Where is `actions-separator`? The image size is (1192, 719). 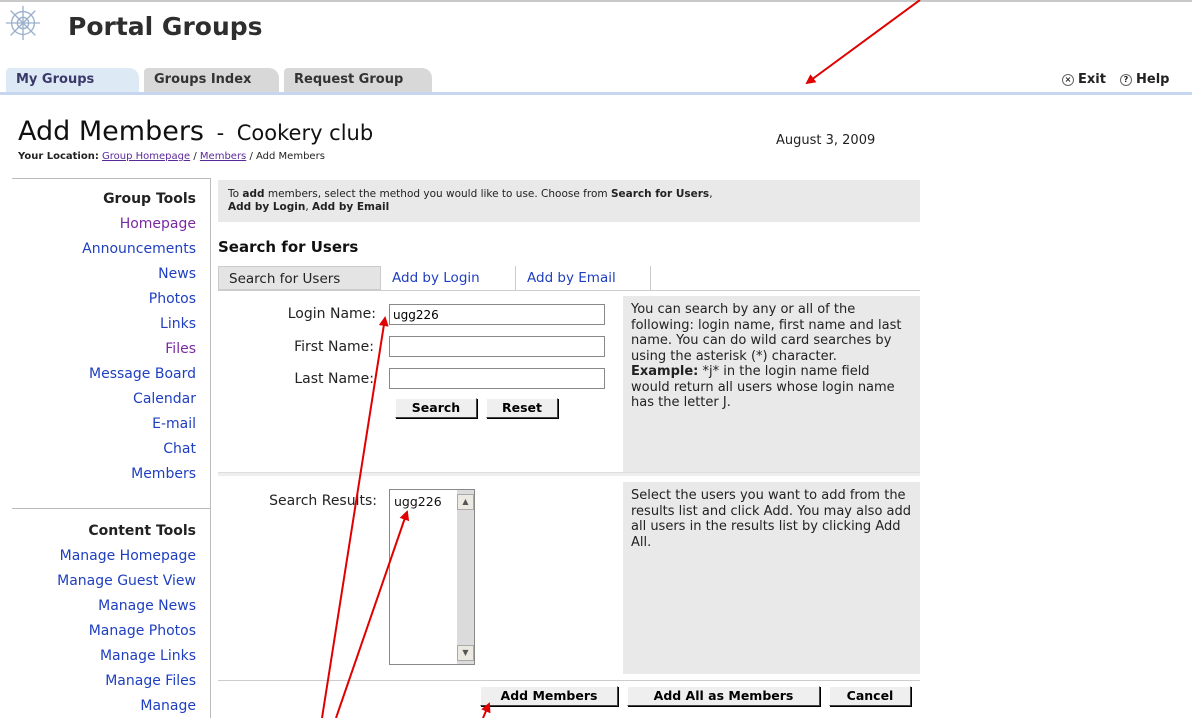 actions-separator is located at coordinates (569, 680).